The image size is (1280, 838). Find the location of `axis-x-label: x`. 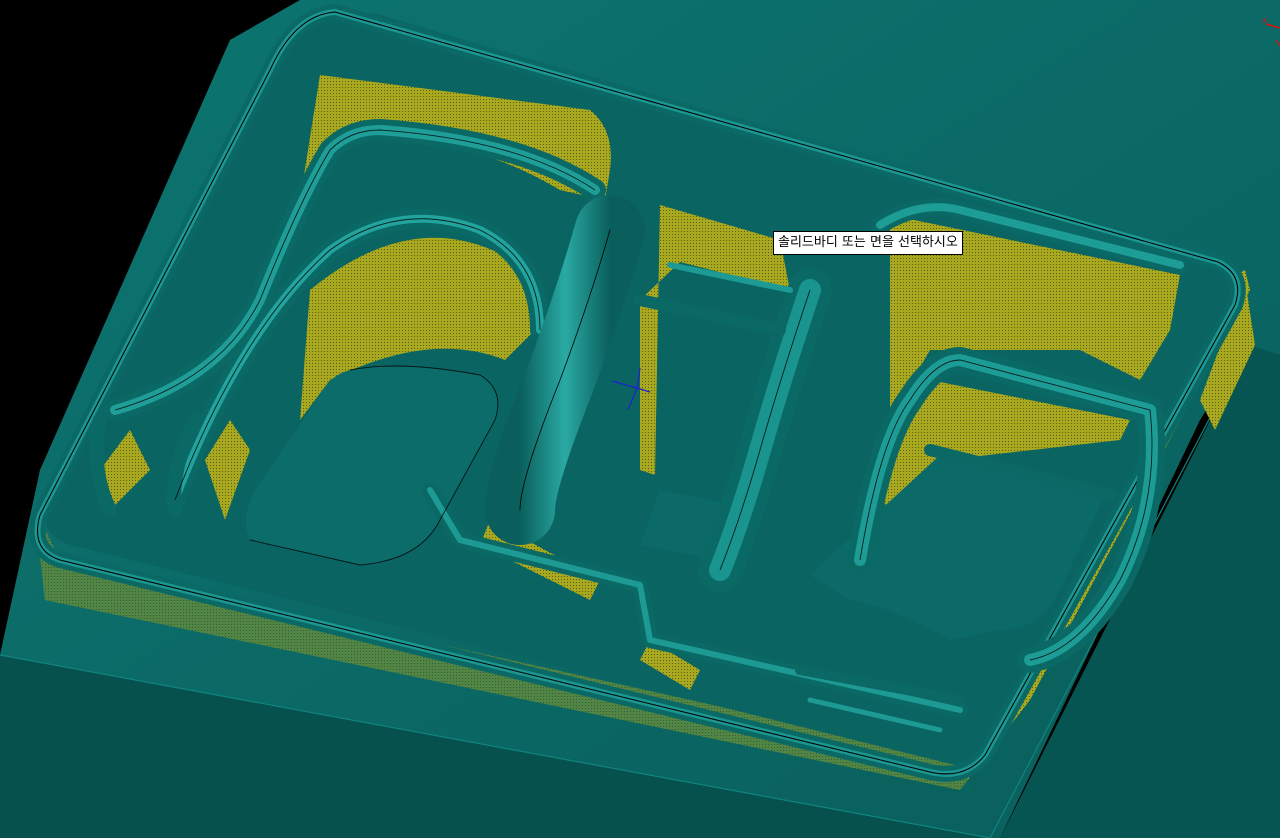

axis-x-label: x is located at coordinates (1265, 21).